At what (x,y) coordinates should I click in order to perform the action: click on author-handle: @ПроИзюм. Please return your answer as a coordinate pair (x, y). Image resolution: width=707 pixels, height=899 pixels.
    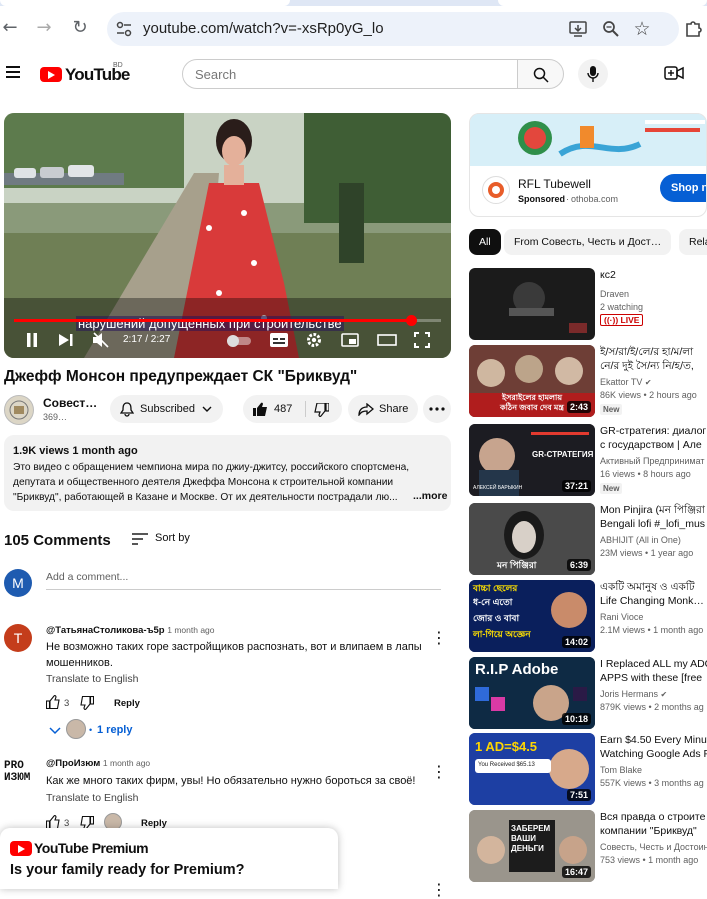
    Looking at the image, I should click on (73, 763).